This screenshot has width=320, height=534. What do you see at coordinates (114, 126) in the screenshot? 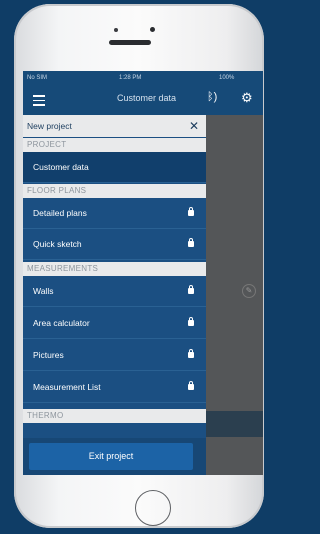
I see `drawer-header: New project ✕` at bounding box center [114, 126].